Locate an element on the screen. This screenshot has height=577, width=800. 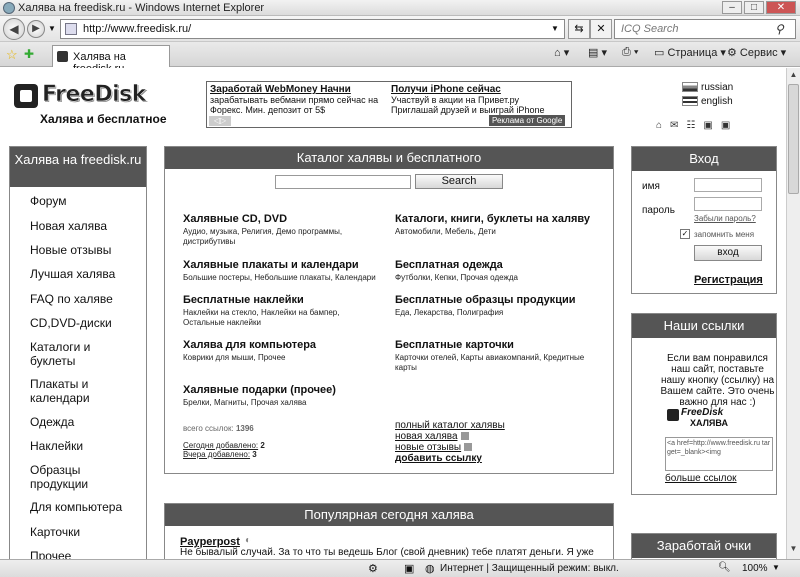
lang-russian-label: russian is located at coordinates (717, 87).